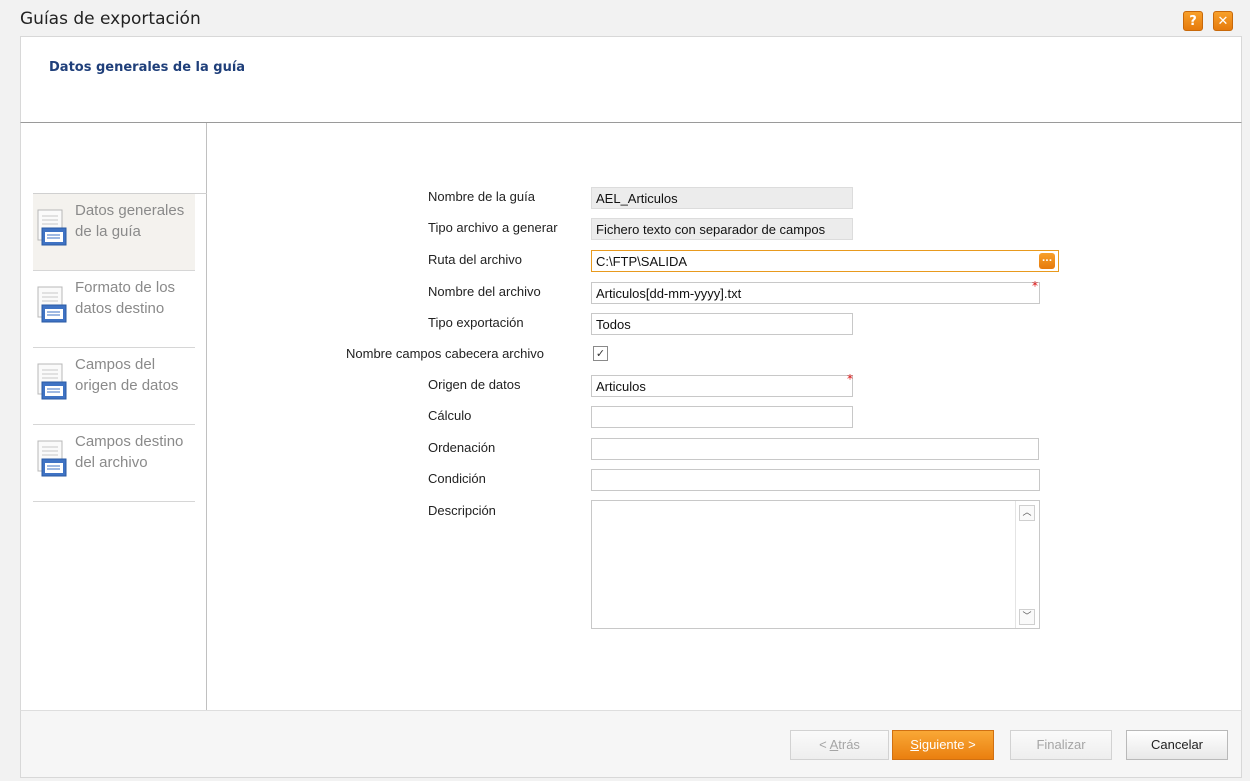 This screenshot has width=1250, height=781. I want to click on sidebar-item-campos-destino: Campos destino del archivo, so click(114, 463).